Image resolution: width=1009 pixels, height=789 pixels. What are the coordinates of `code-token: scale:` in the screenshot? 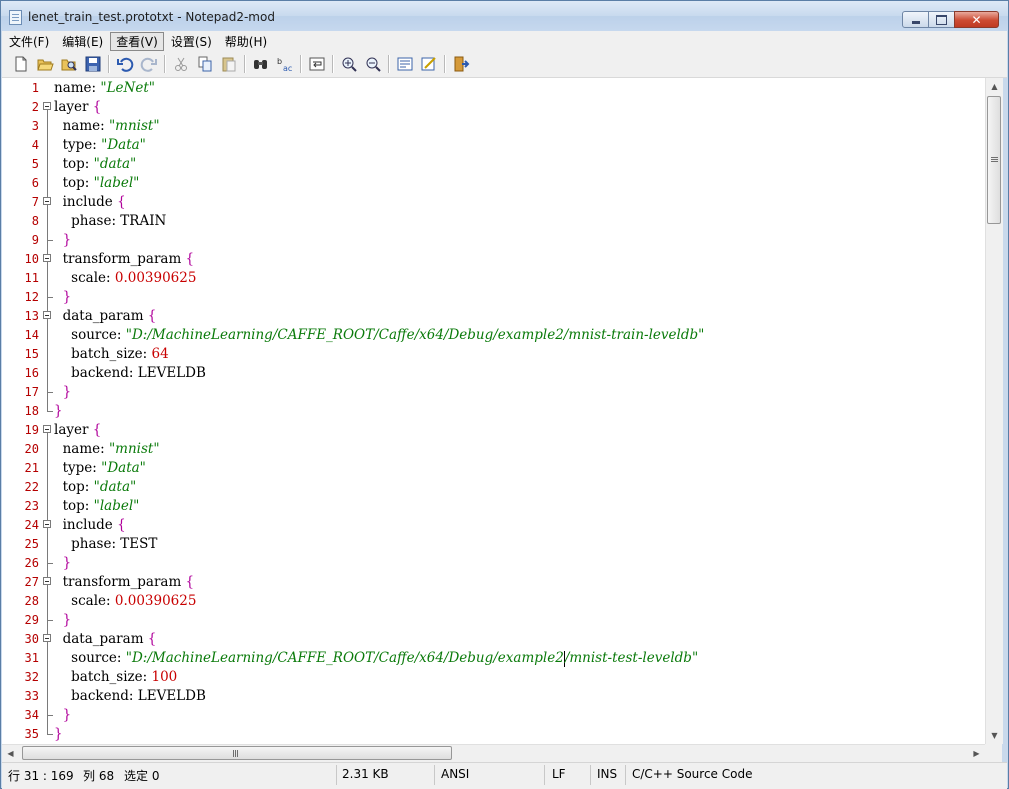 It's located at (84, 278).